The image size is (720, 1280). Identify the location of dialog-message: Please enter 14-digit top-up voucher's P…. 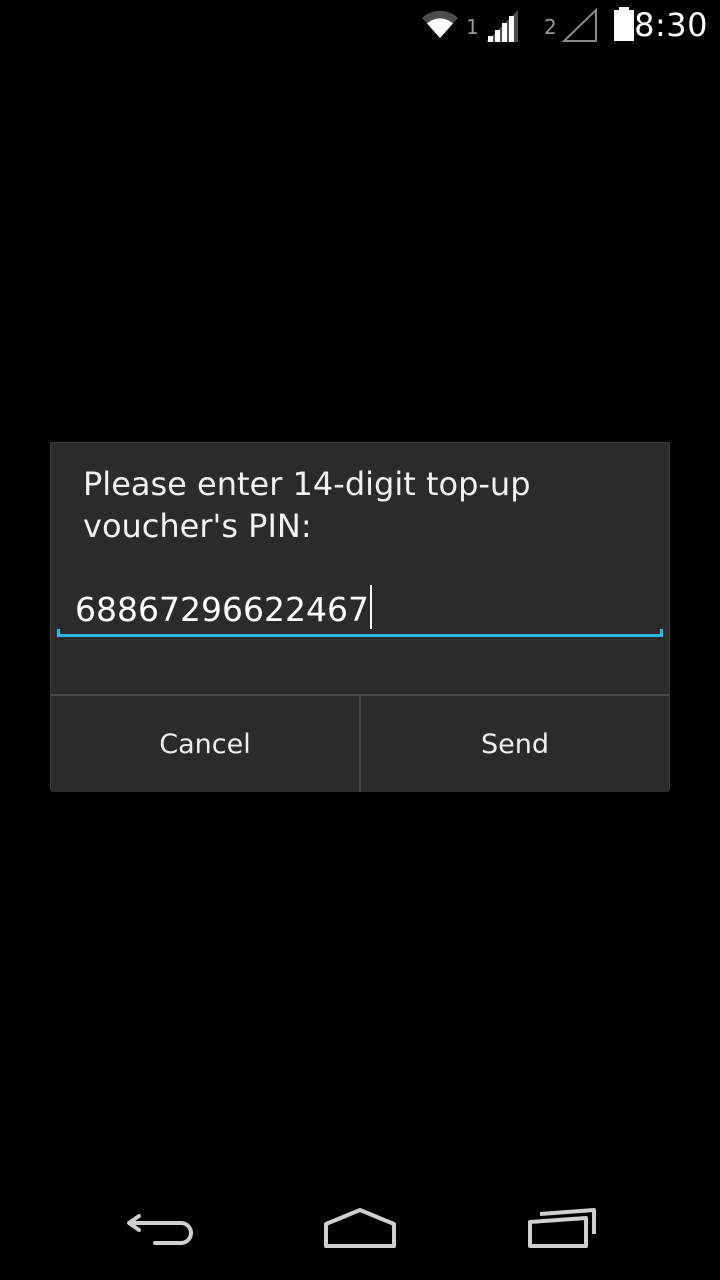
(307, 505).